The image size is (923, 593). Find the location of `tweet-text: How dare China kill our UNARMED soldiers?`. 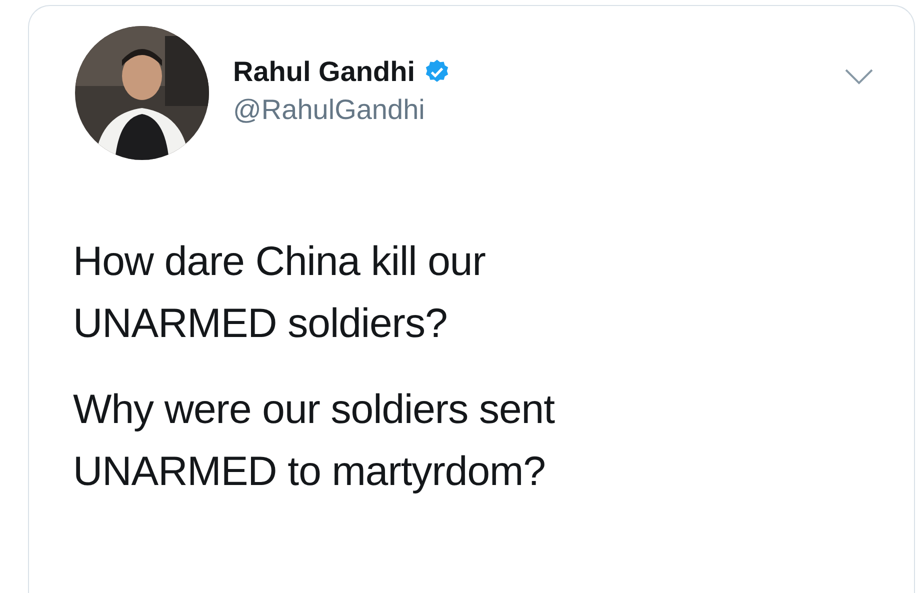

tweet-text: How dare China kill our UNARMED soldiers? is located at coordinates (279, 292).